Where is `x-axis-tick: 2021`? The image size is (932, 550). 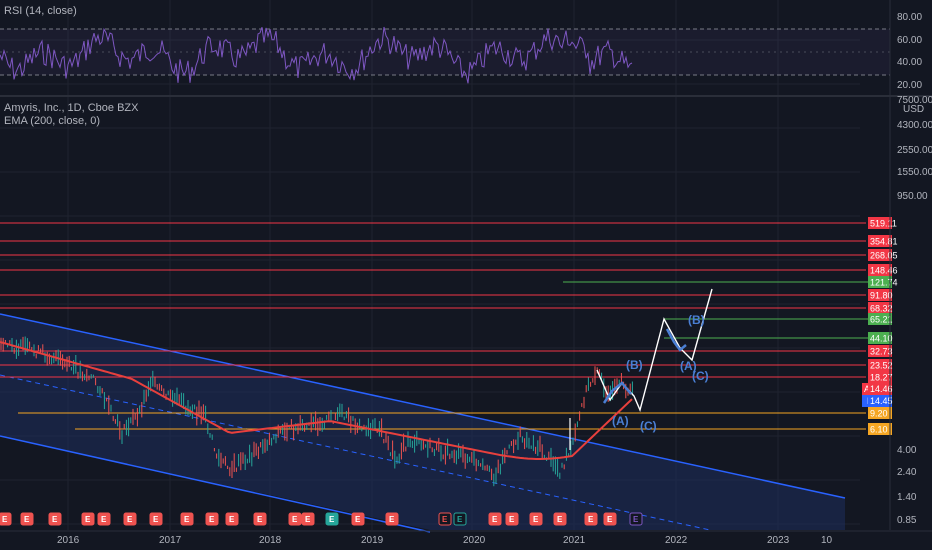 x-axis-tick: 2021 is located at coordinates (574, 540).